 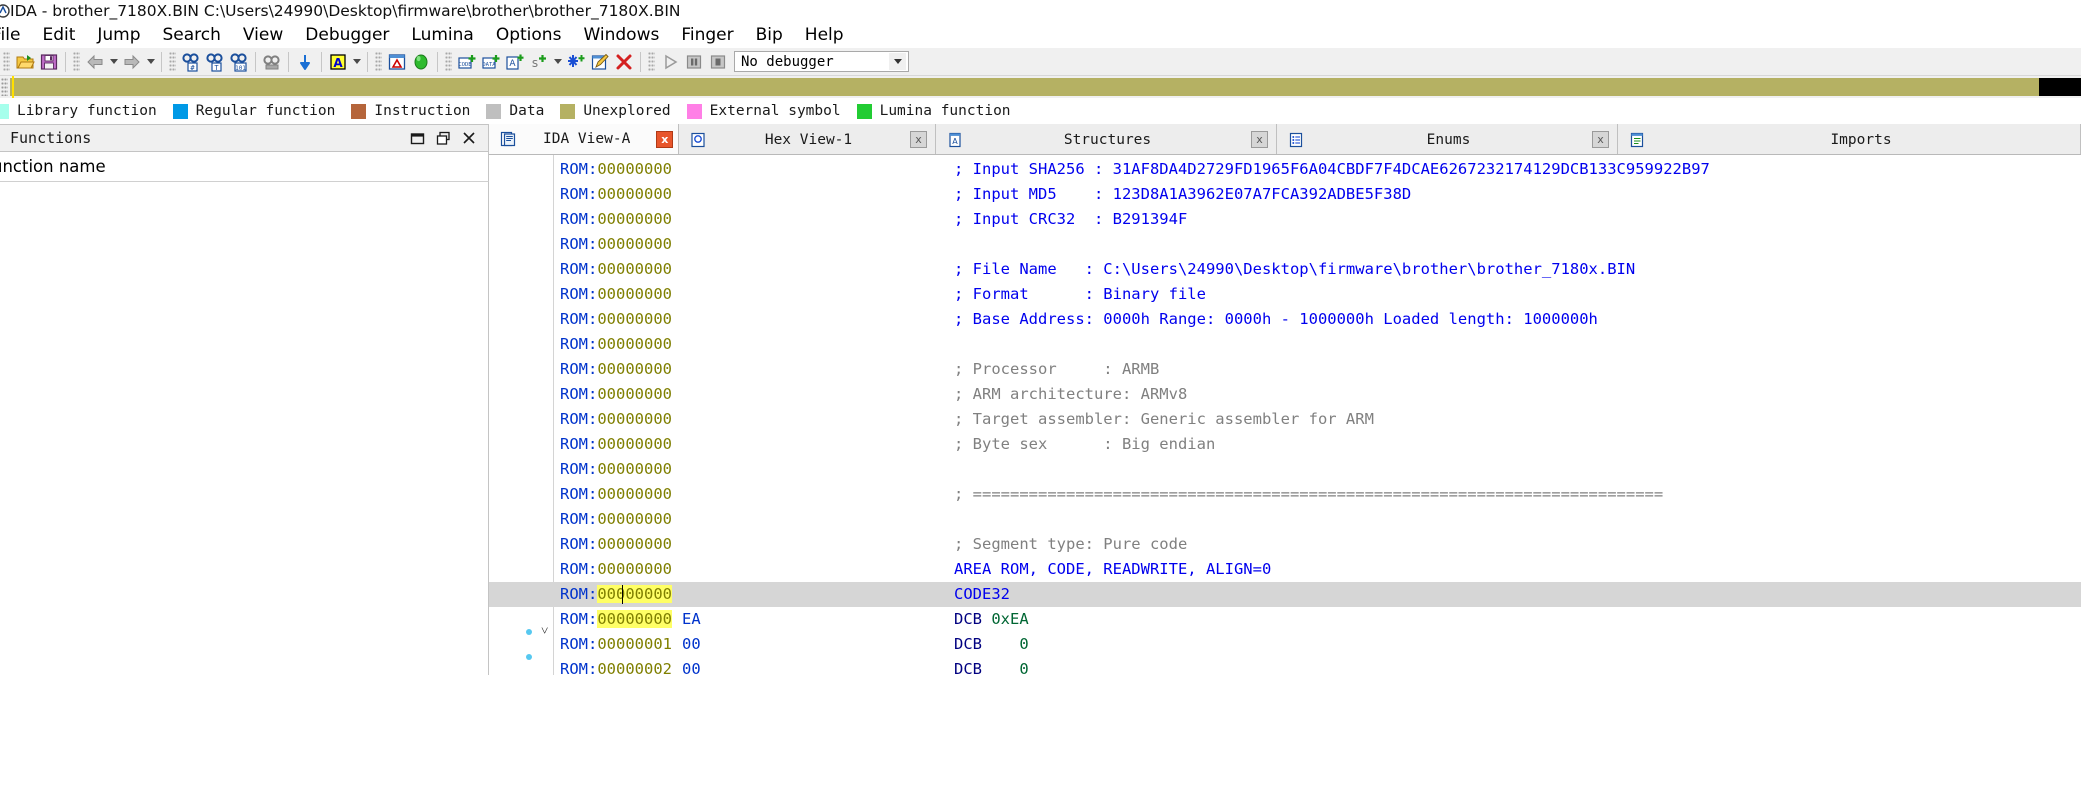 I want to click on structures-icon: A, so click(x=955, y=140).